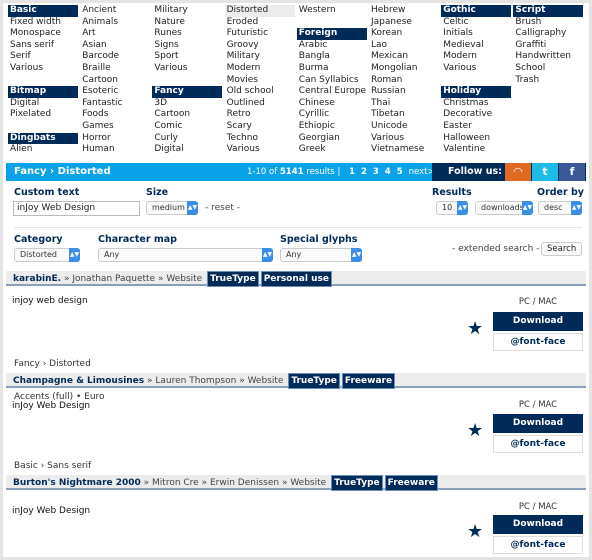 This screenshot has height=560, width=592. What do you see at coordinates (321, 255) in the screenshot?
I see `glyphs-select: Any ▲▼` at bounding box center [321, 255].